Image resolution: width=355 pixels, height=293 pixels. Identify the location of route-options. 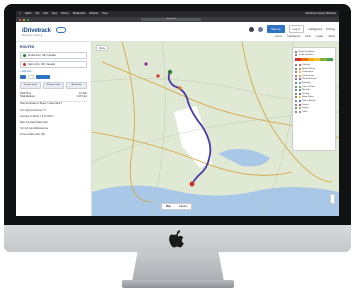
(53, 77).